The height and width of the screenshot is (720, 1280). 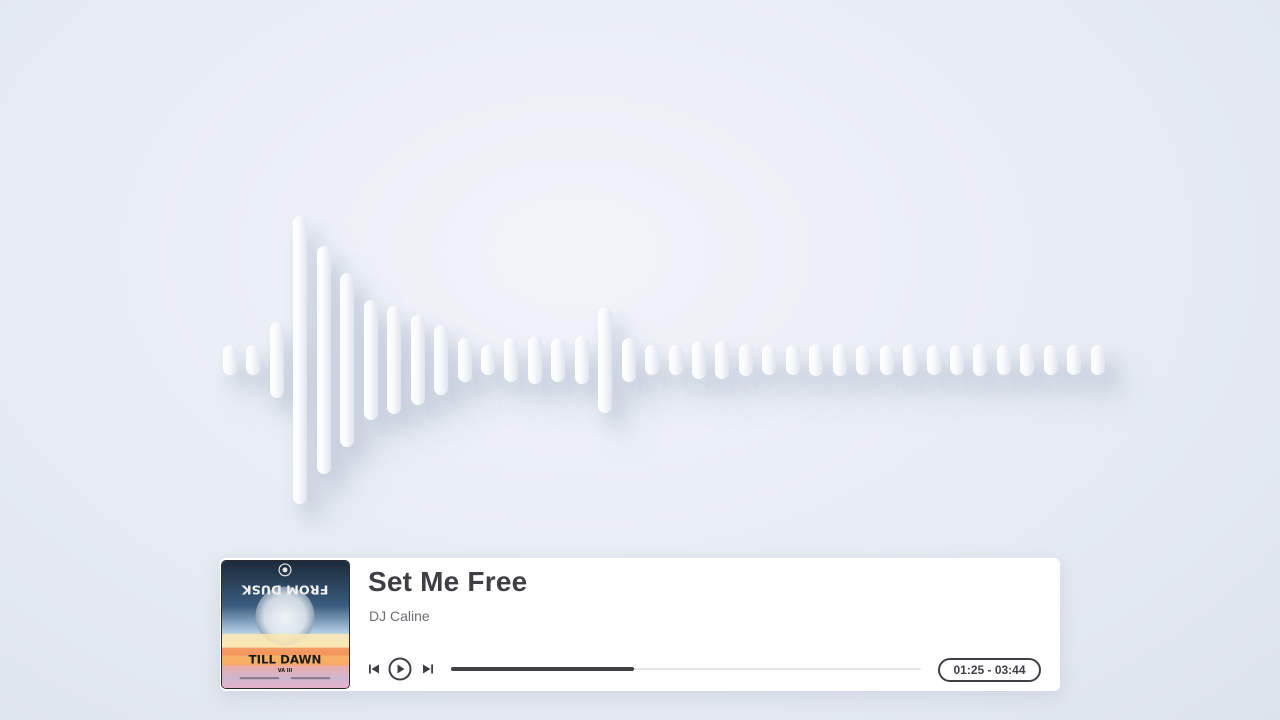 I want to click on album-top-text: FROM DUSK, so click(x=285, y=589).